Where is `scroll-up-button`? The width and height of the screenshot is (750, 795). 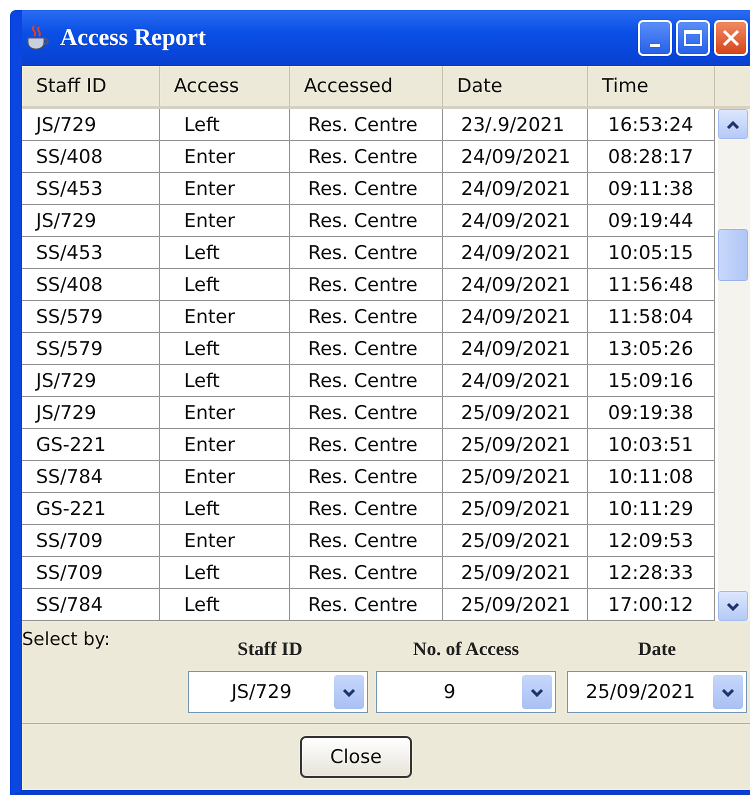 scroll-up-button is located at coordinates (733, 124).